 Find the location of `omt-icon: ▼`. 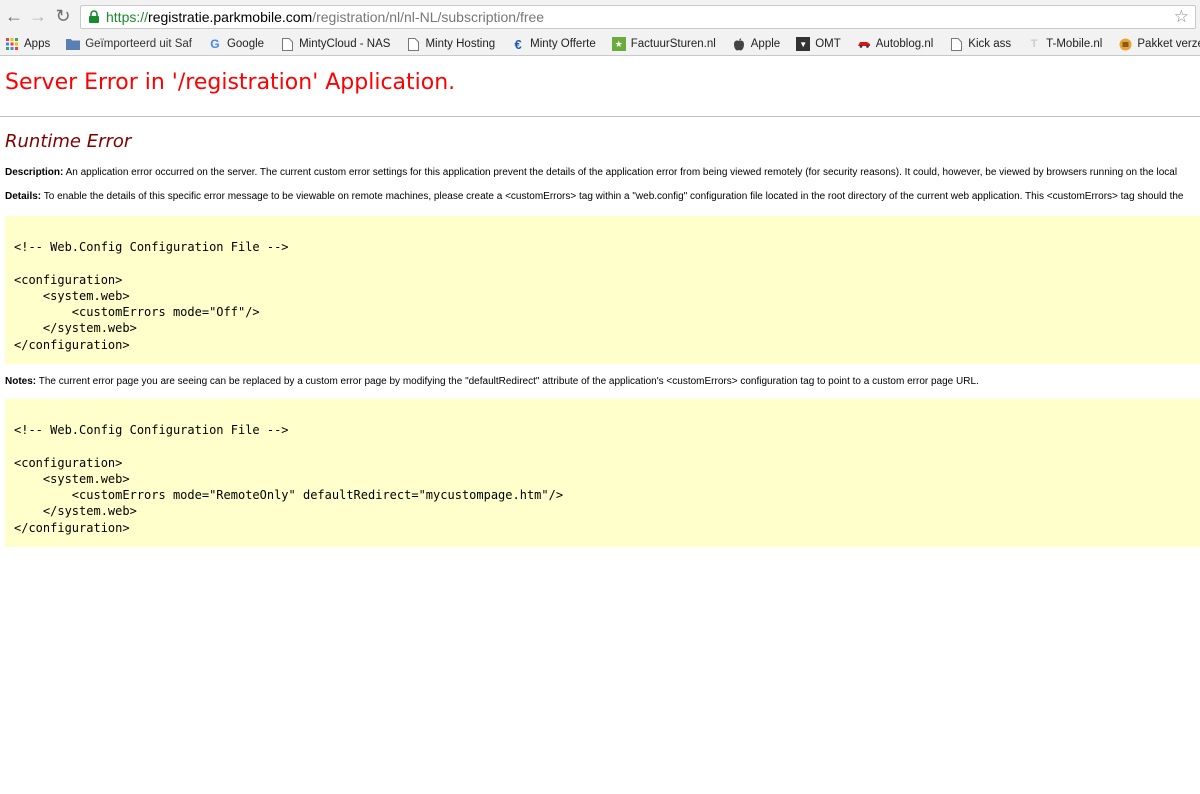

omt-icon: ▼ is located at coordinates (803, 44).